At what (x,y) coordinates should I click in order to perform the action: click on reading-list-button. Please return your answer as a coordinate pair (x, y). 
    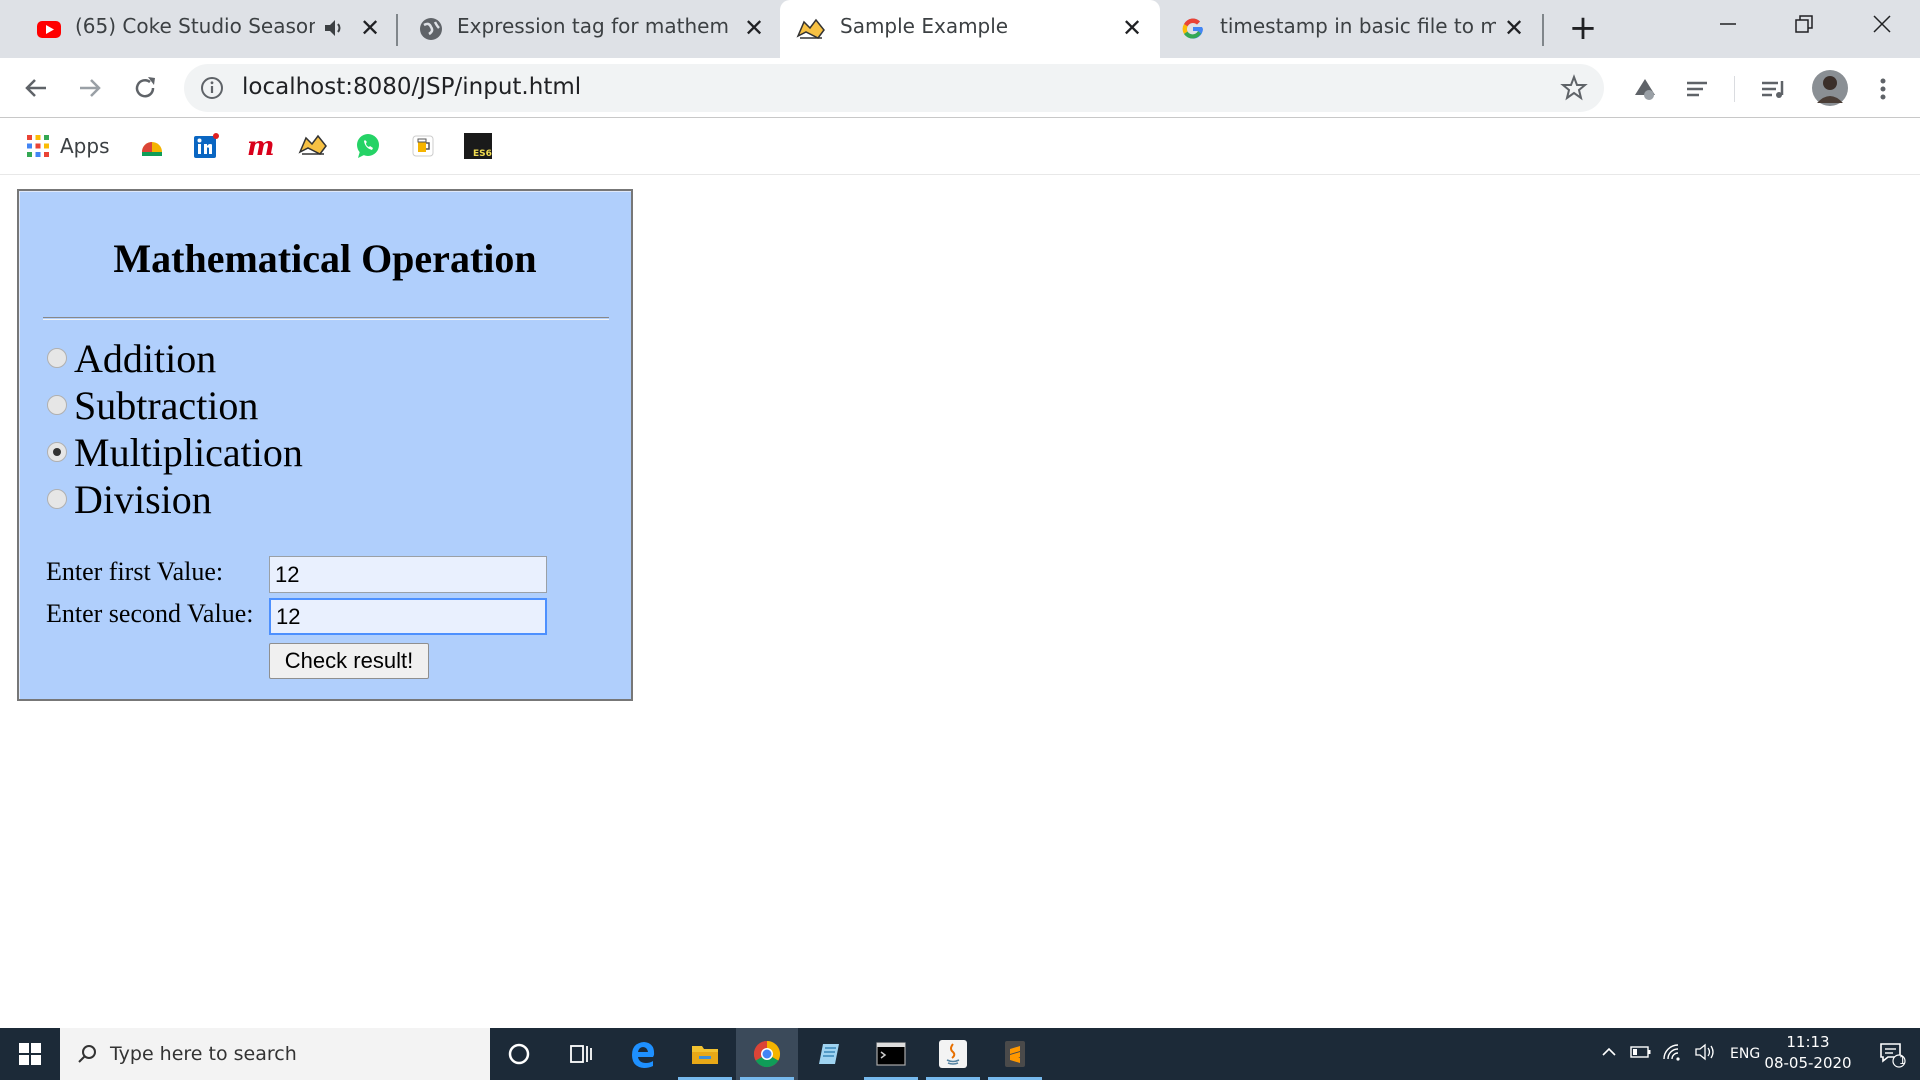
    Looking at the image, I should click on (1697, 89).